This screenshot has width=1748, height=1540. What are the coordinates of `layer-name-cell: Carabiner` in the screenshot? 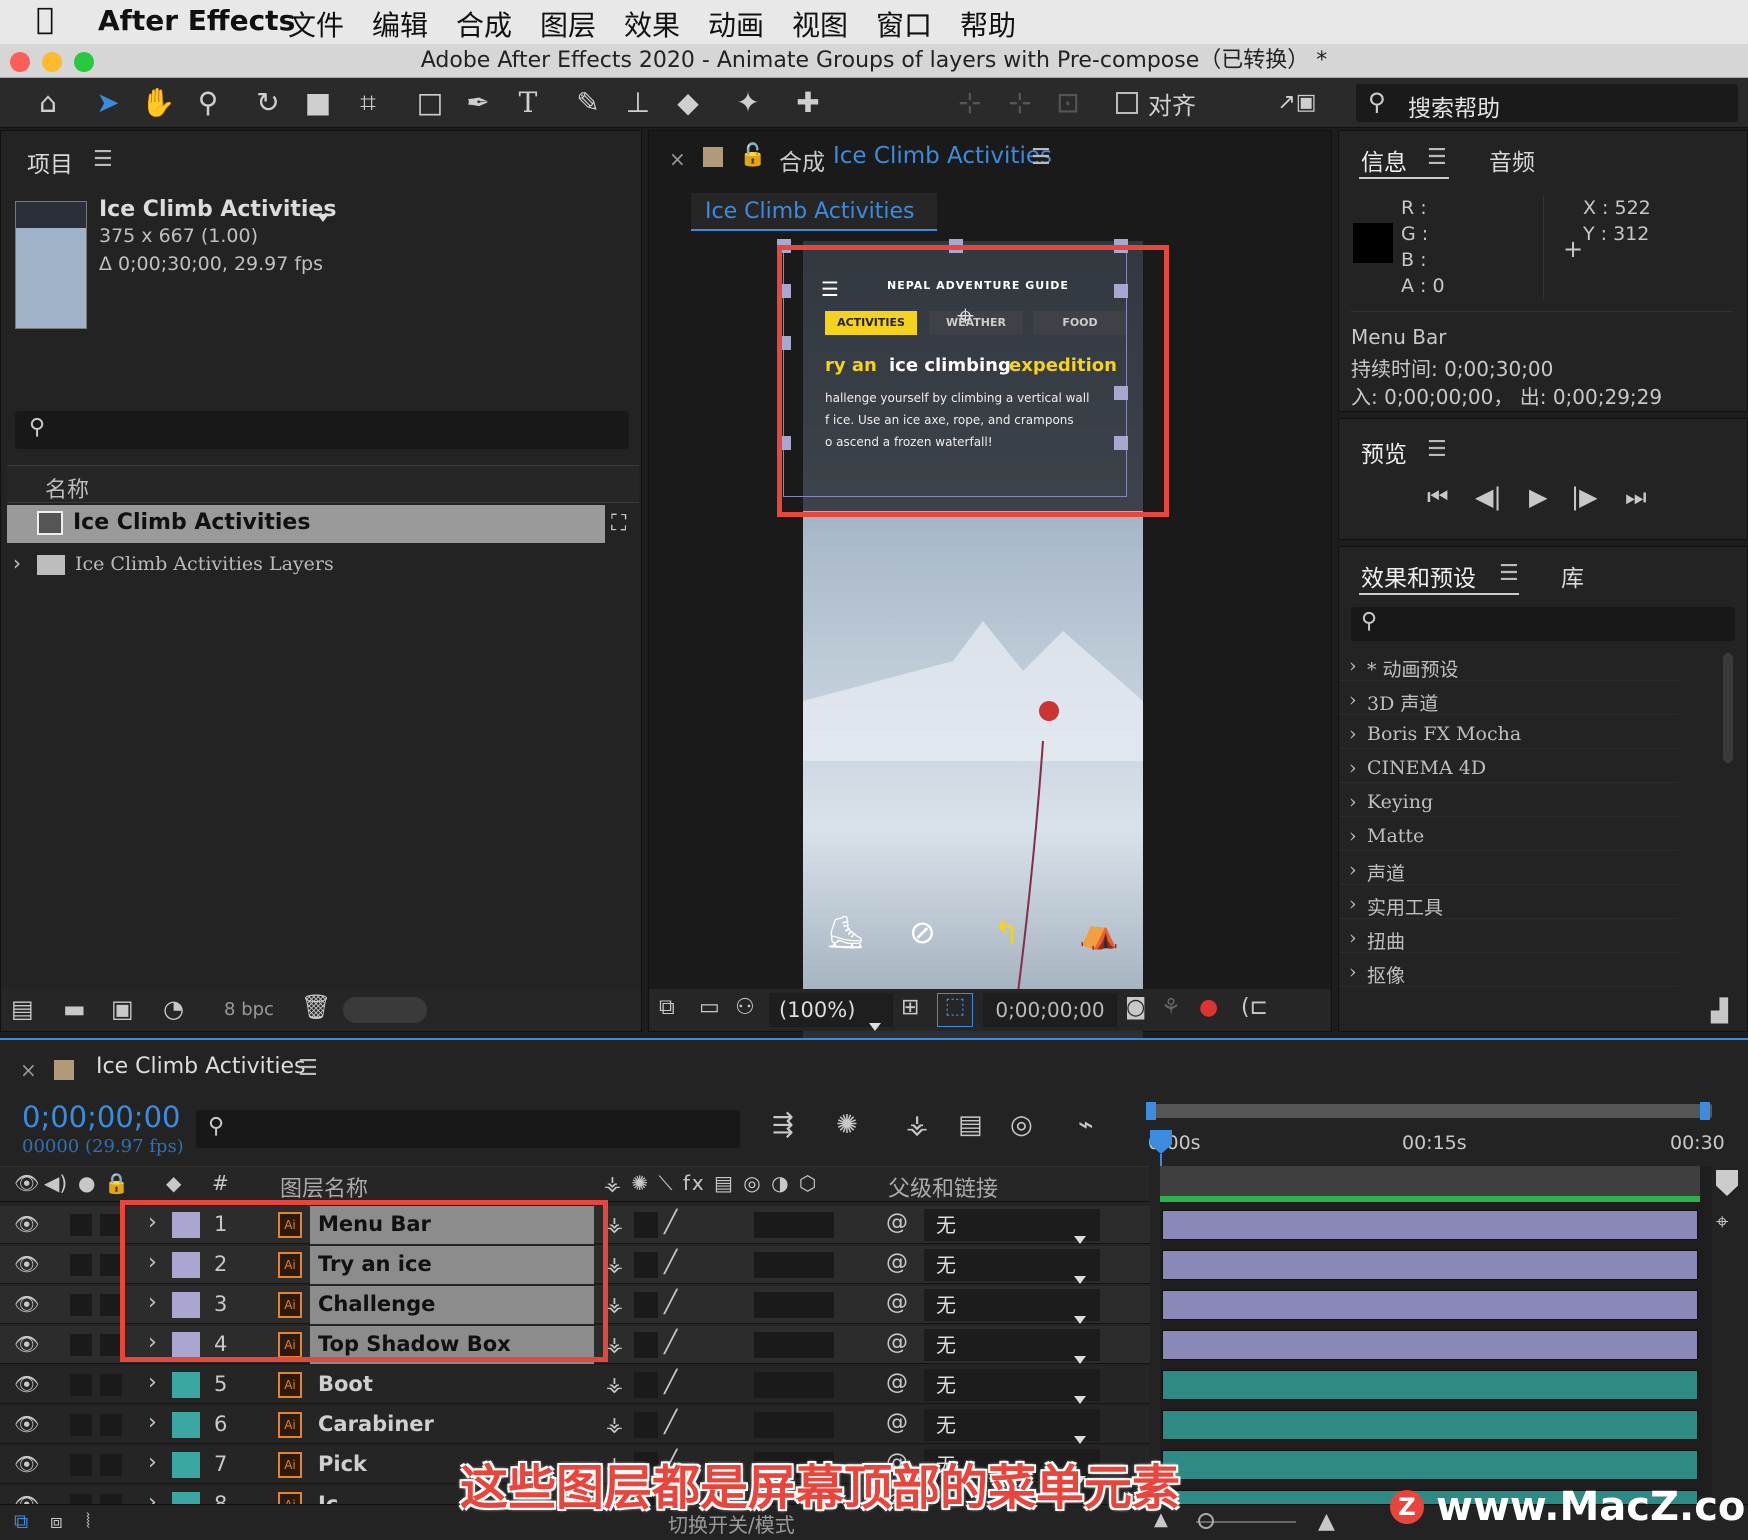 It's located at (452, 1425).